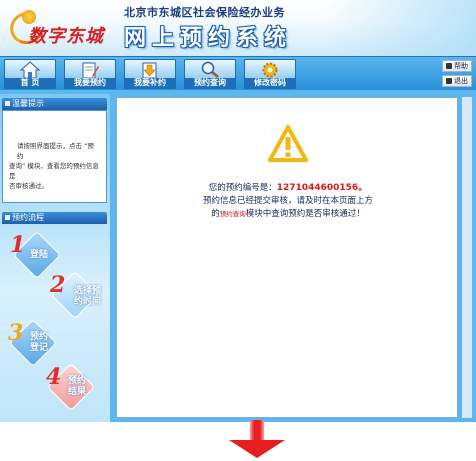  I want to click on header-highlight, so click(401, 28).